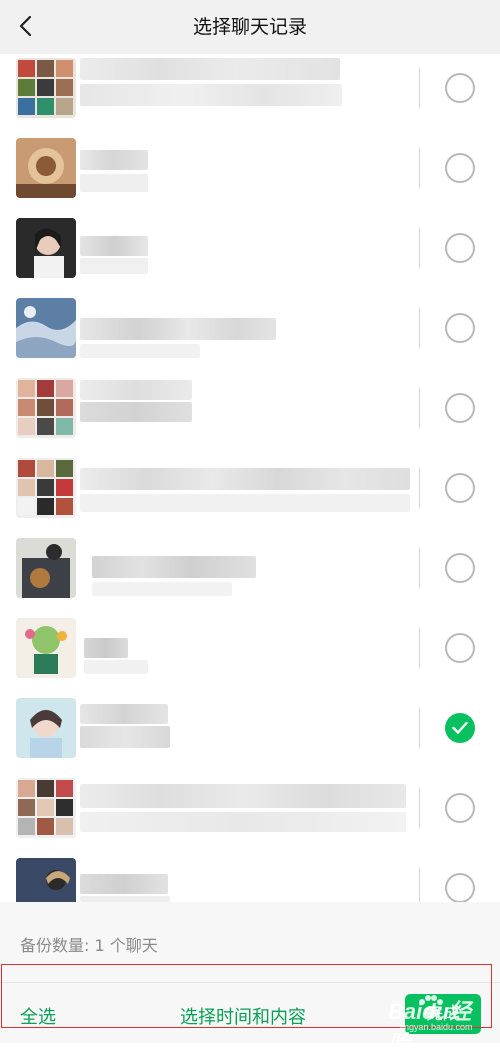 The height and width of the screenshot is (1058, 500). I want to click on bottom-action-bar: 全选 选择时间和内容 完成, so click(250, 1012).